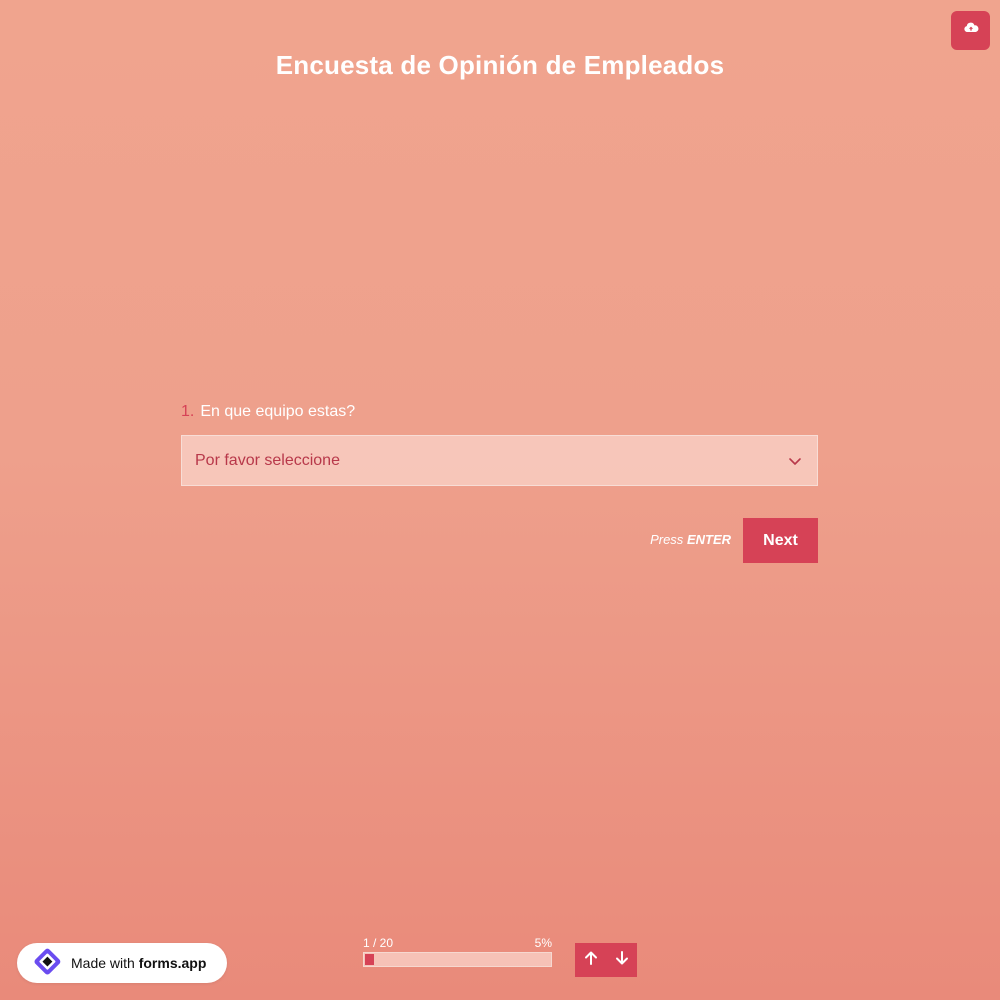 The image size is (1000, 1000). I want to click on badge-text: Made with forms.app, so click(138, 963).